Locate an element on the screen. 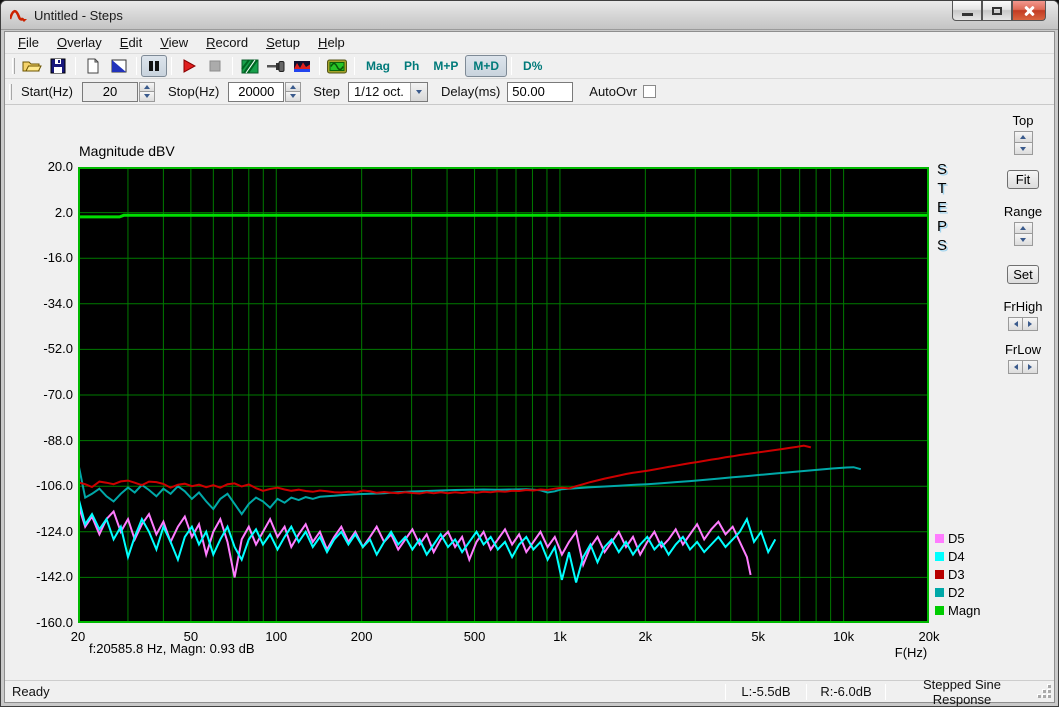 The image size is (1059, 707). copy-page-icon is located at coordinates (93, 66).